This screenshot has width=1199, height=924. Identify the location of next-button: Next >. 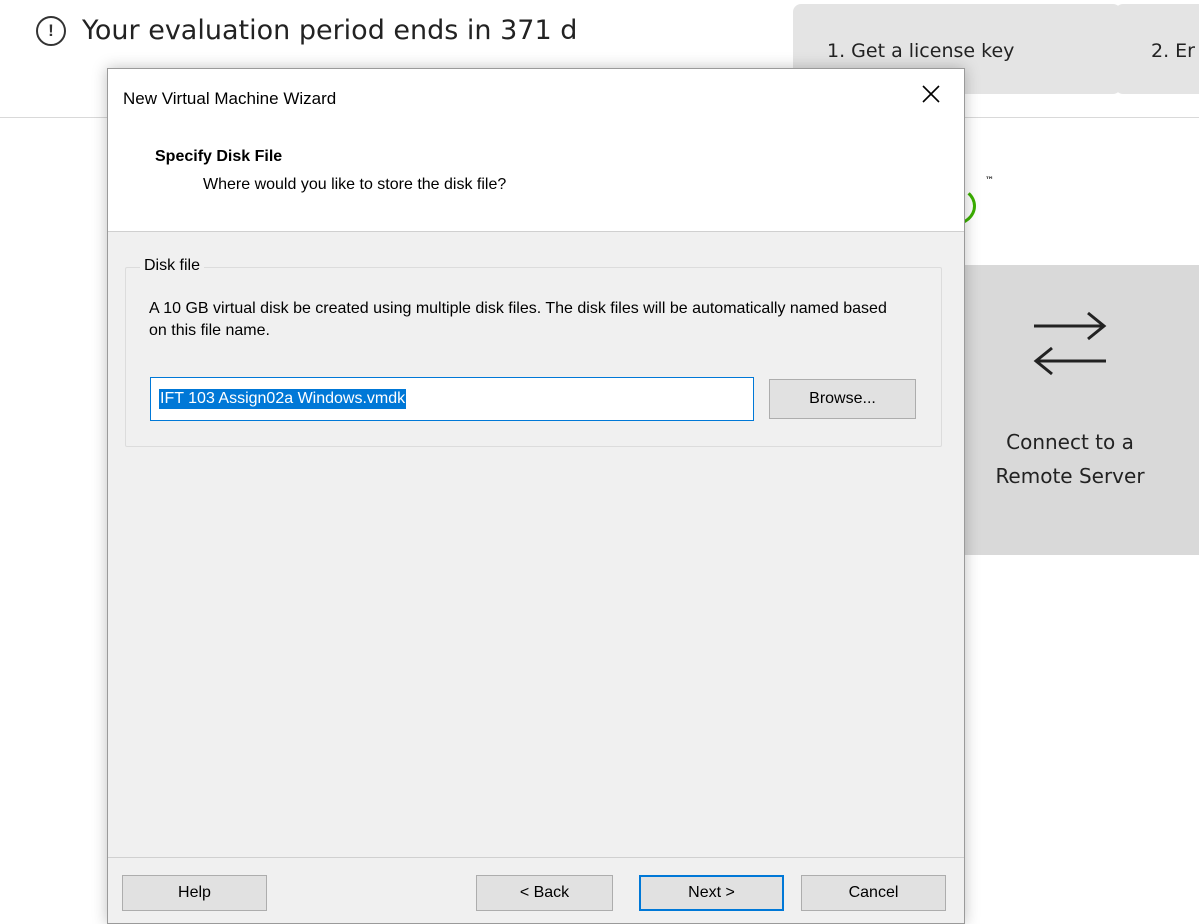
(711, 893).